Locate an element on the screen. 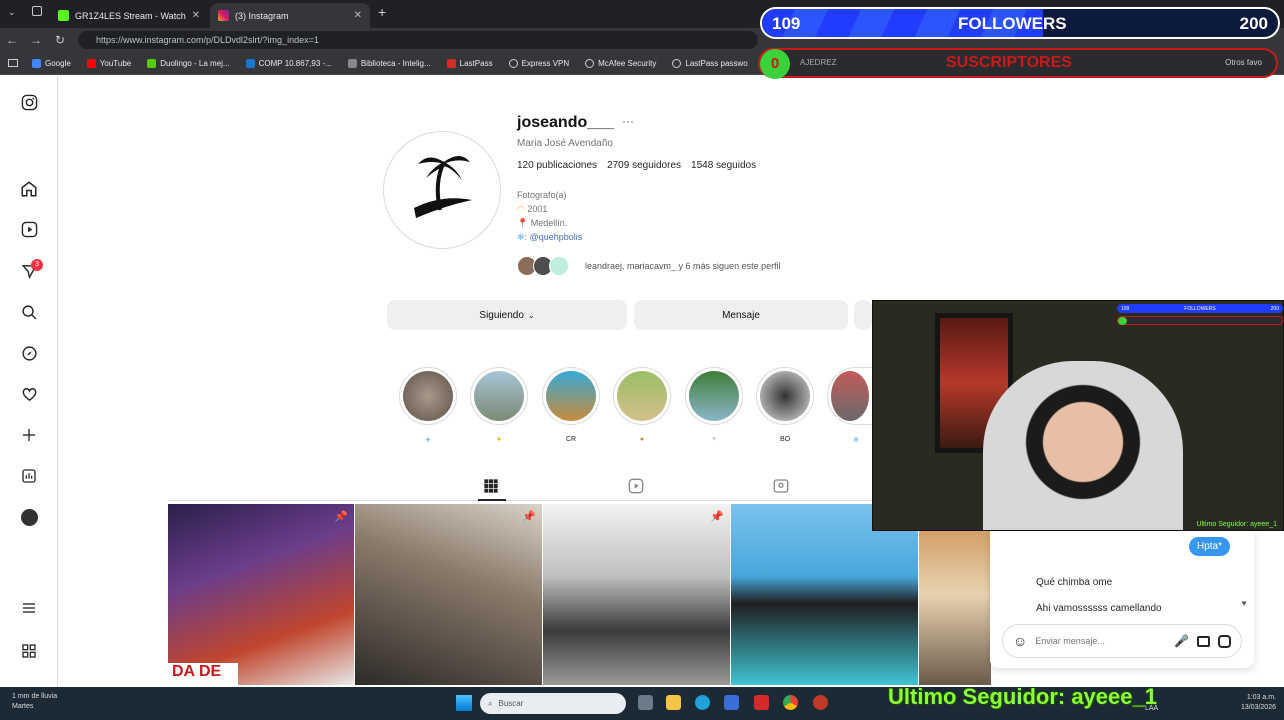 This screenshot has height=720, width=1284. menu-icon is located at coordinates (29, 608).